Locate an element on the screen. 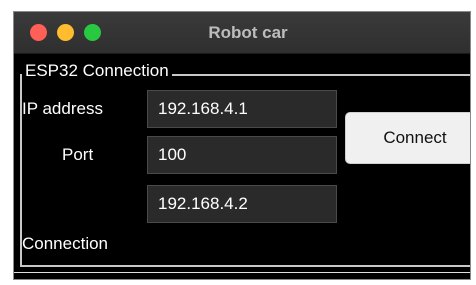  divider is located at coordinates (242, 272).